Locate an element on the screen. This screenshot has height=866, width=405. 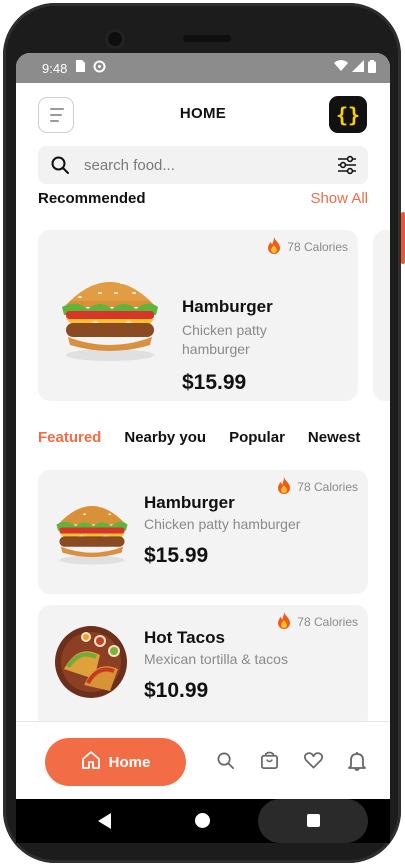
recents-icon is located at coordinates (313, 820).